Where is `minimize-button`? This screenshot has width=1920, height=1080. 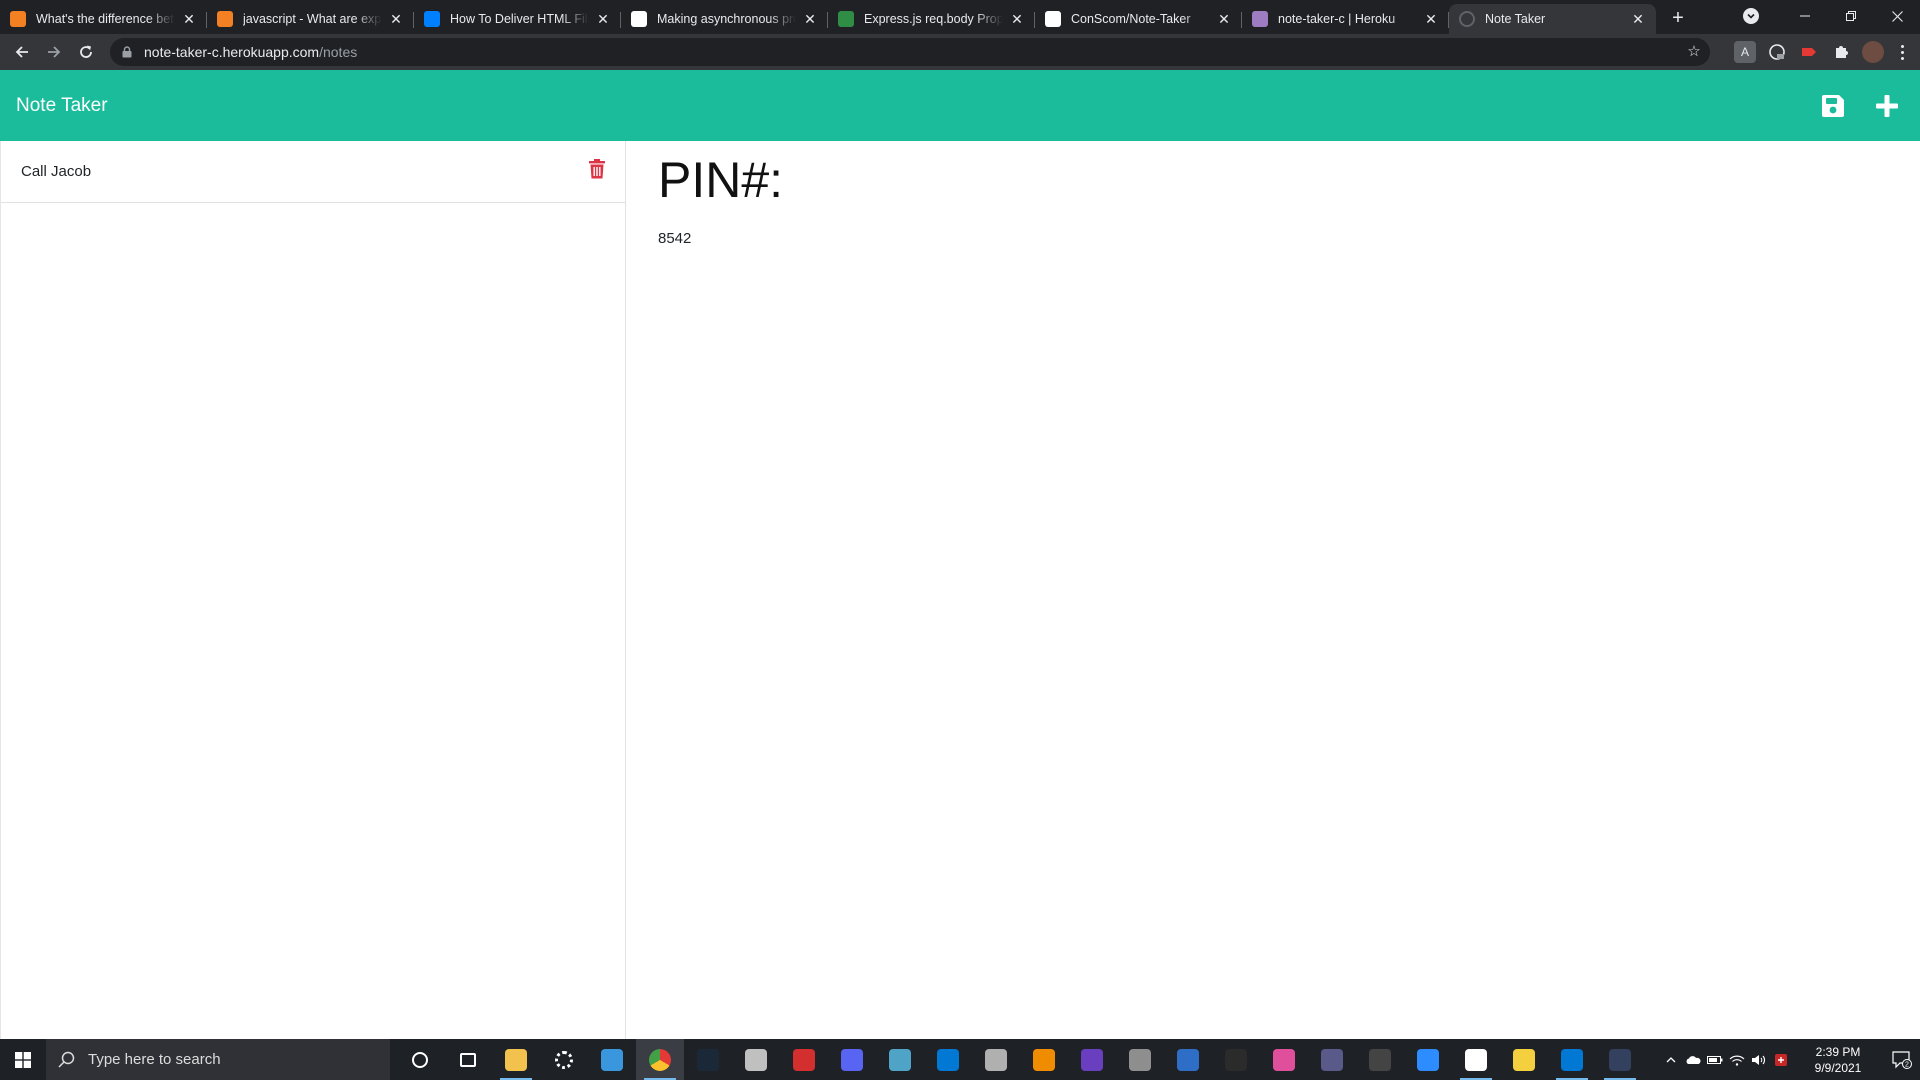 minimize-button is located at coordinates (1805, 16).